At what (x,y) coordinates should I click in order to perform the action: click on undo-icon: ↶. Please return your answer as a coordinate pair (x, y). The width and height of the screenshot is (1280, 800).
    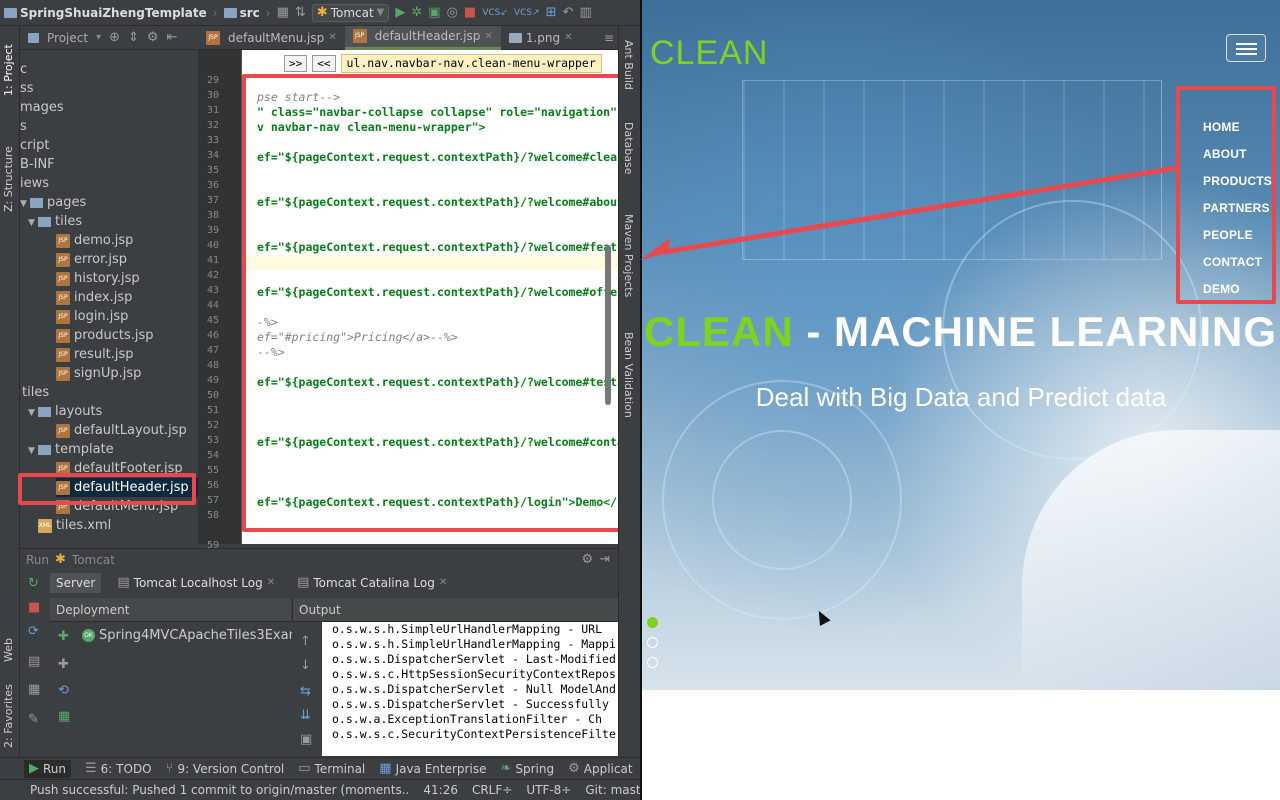
    Looking at the image, I should click on (568, 12).